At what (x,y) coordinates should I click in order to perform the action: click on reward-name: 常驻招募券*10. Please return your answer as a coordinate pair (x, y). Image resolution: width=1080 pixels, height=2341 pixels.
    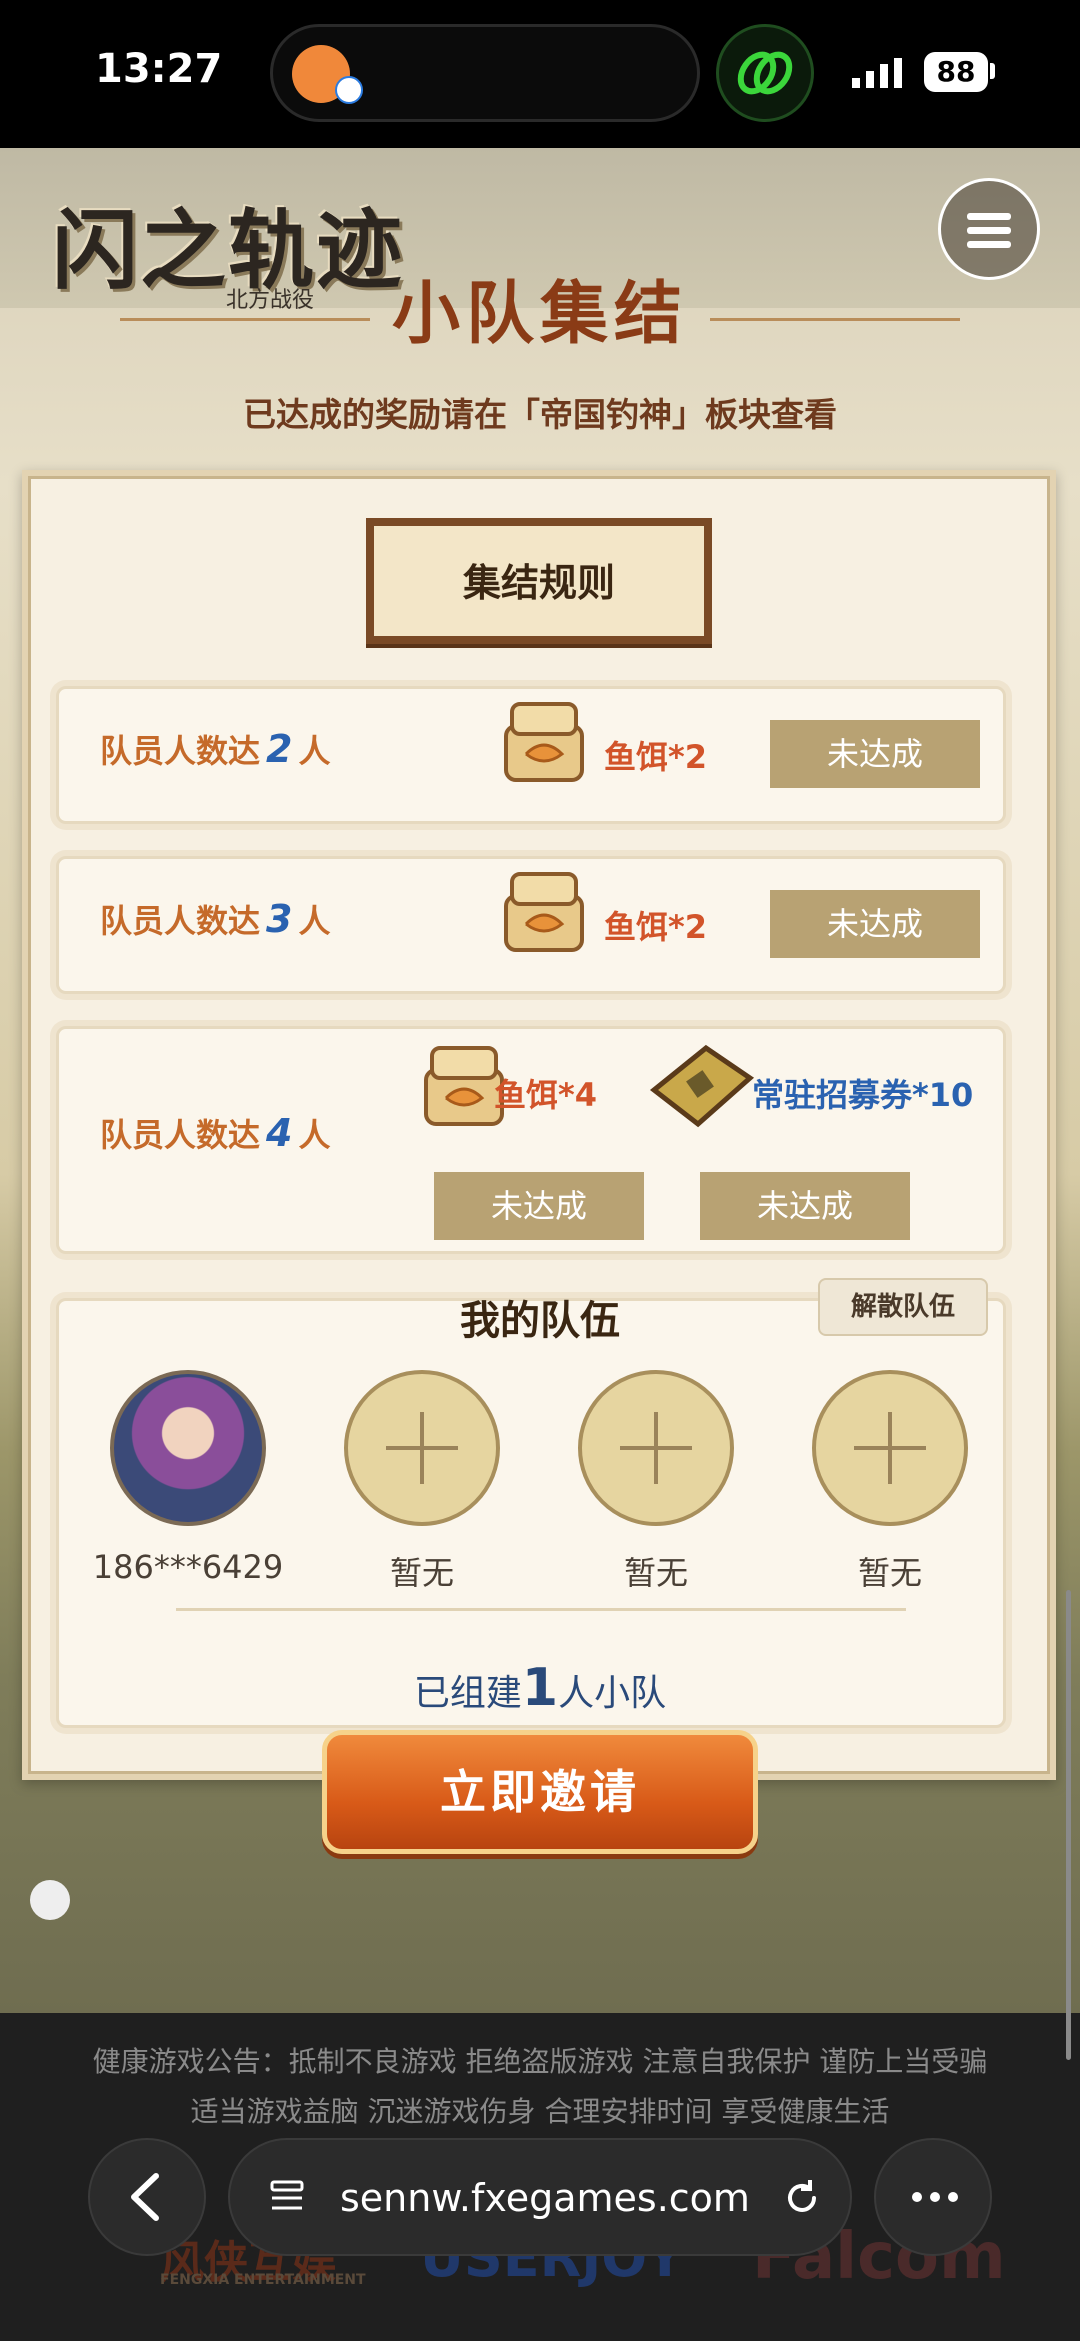
    Looking at the image, I should click on (863, 1095).